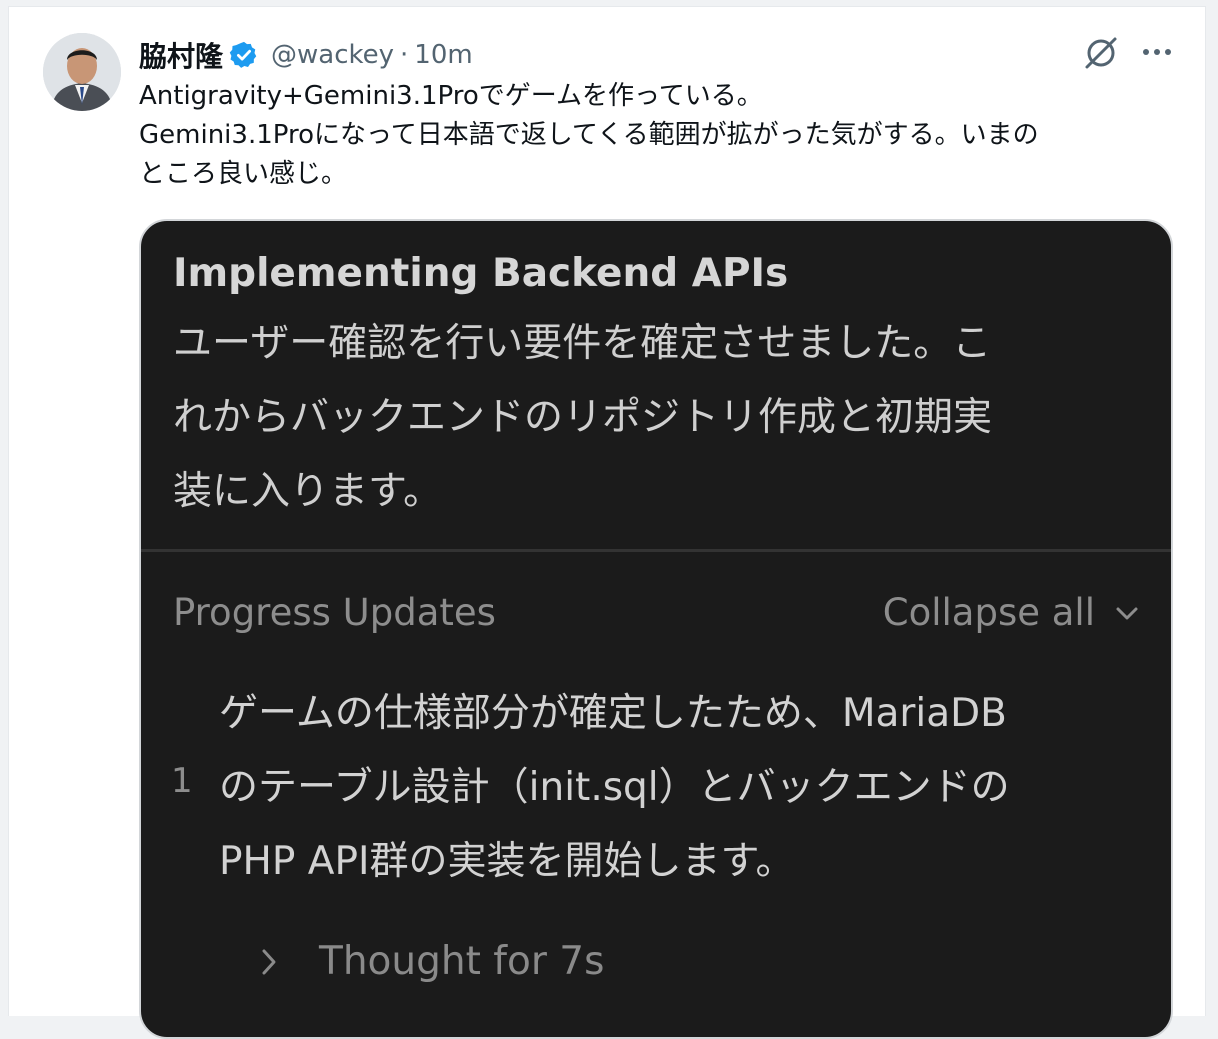 This screenshot has height=1039, width=1218. Describe the element at coordinates (656, 550) in the screenshot. I see `media-divider` at that location.